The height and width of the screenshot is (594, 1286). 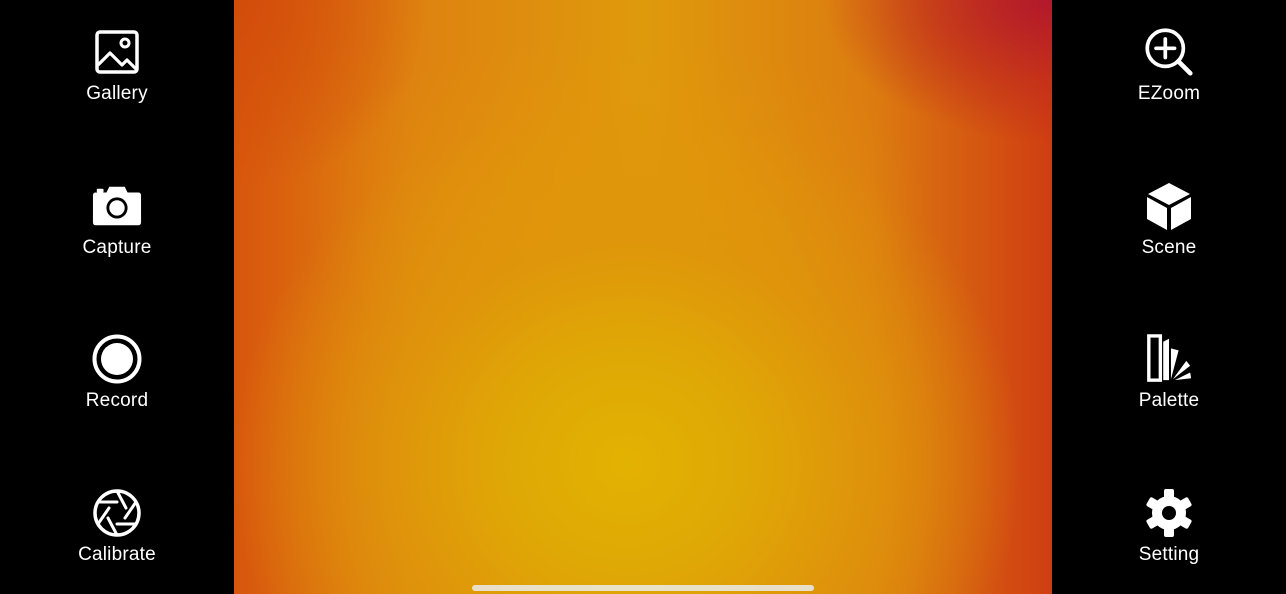 I want to click on setting-button: Setting, so click(x=1169, y=538).